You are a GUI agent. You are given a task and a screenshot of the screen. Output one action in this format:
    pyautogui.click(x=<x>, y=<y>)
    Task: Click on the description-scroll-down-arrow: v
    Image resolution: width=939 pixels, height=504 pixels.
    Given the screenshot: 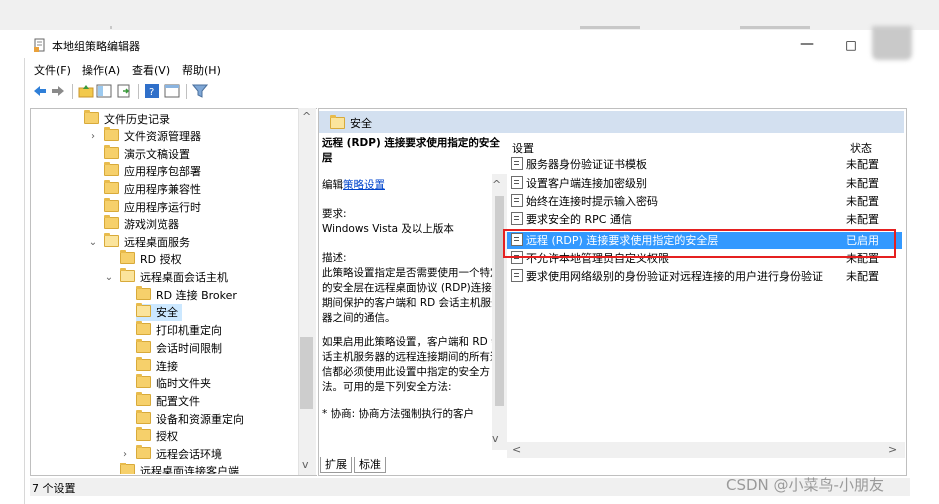 What is the action you would take?
    pyautogui.click(x=495, y=438)
    